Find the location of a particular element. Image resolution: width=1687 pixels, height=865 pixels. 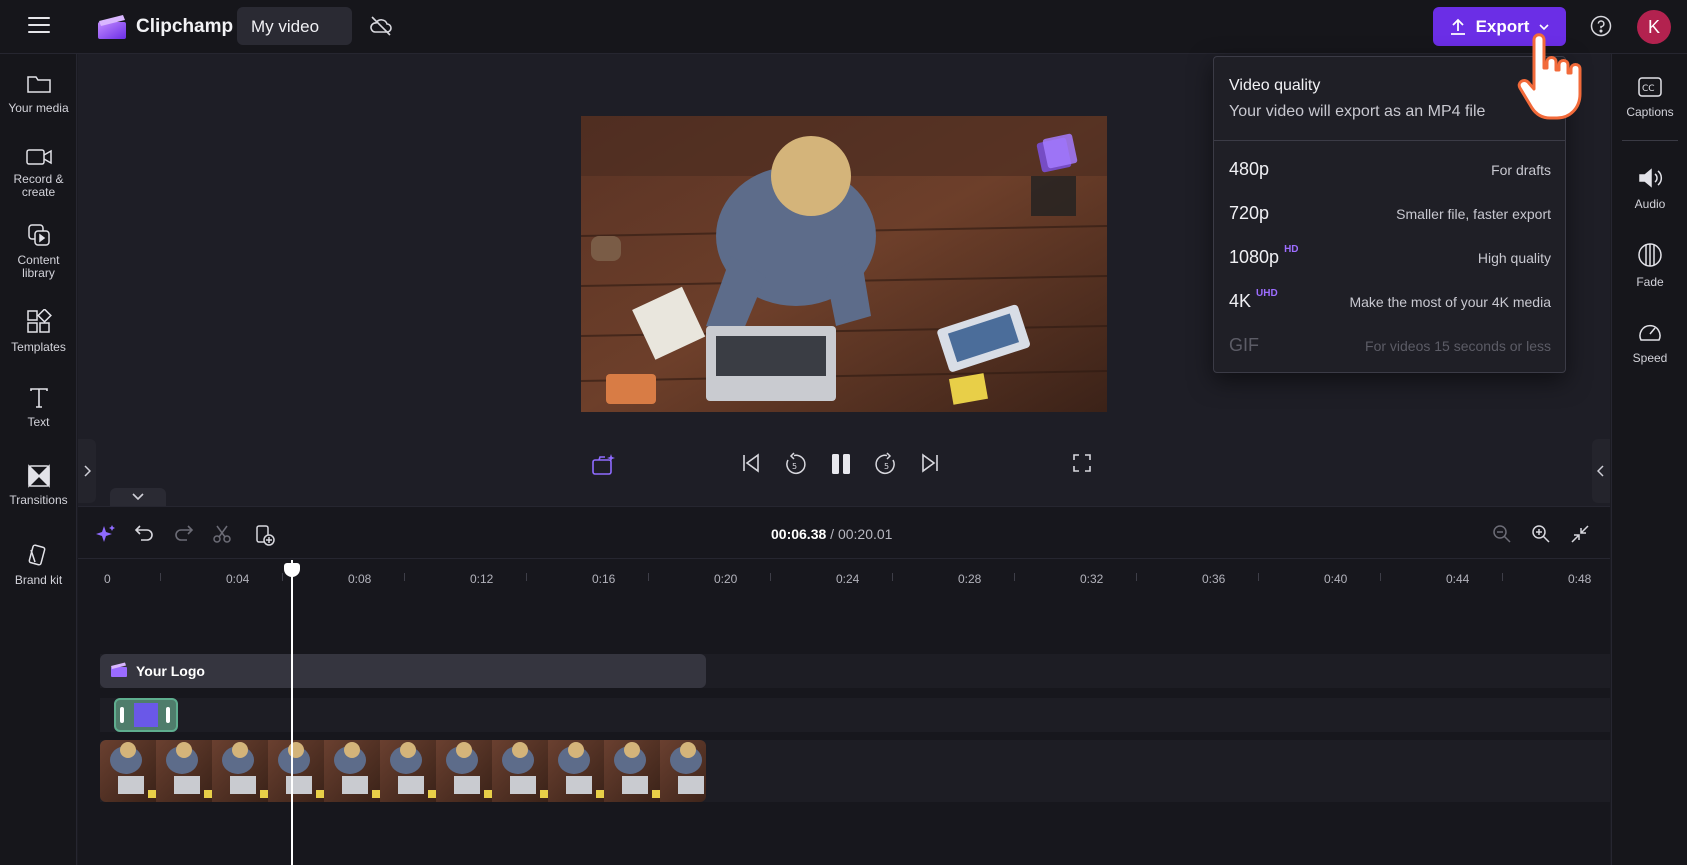

pause-icon is located at coordinates (841, 464).